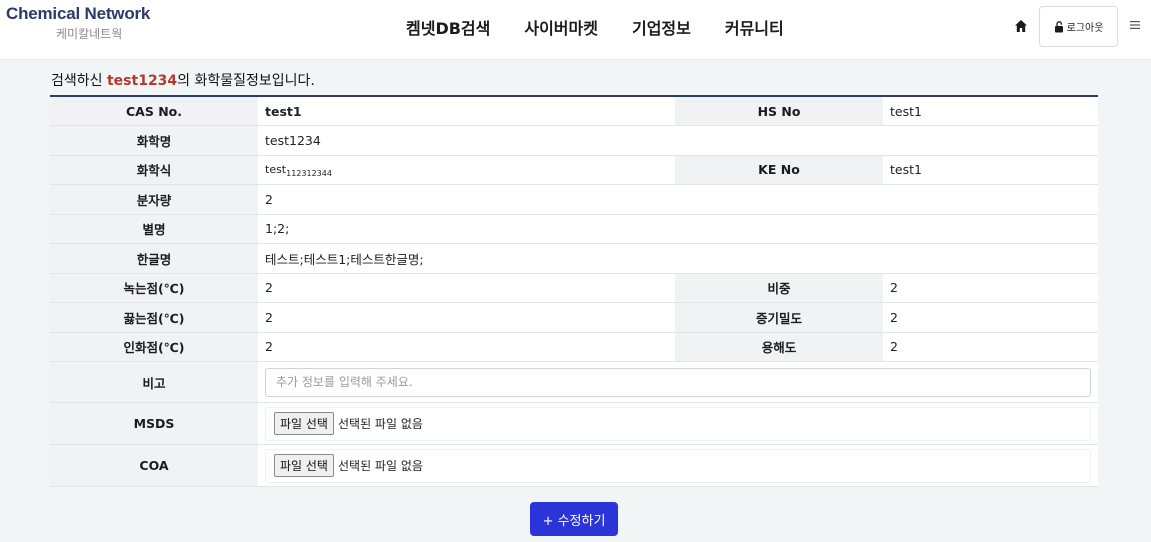 The height and width of the screenshot is (542, 1151). Describe the element at coordinates (309, 174) in the screenshot. I see `formula-subscript: 112312344` at that location.